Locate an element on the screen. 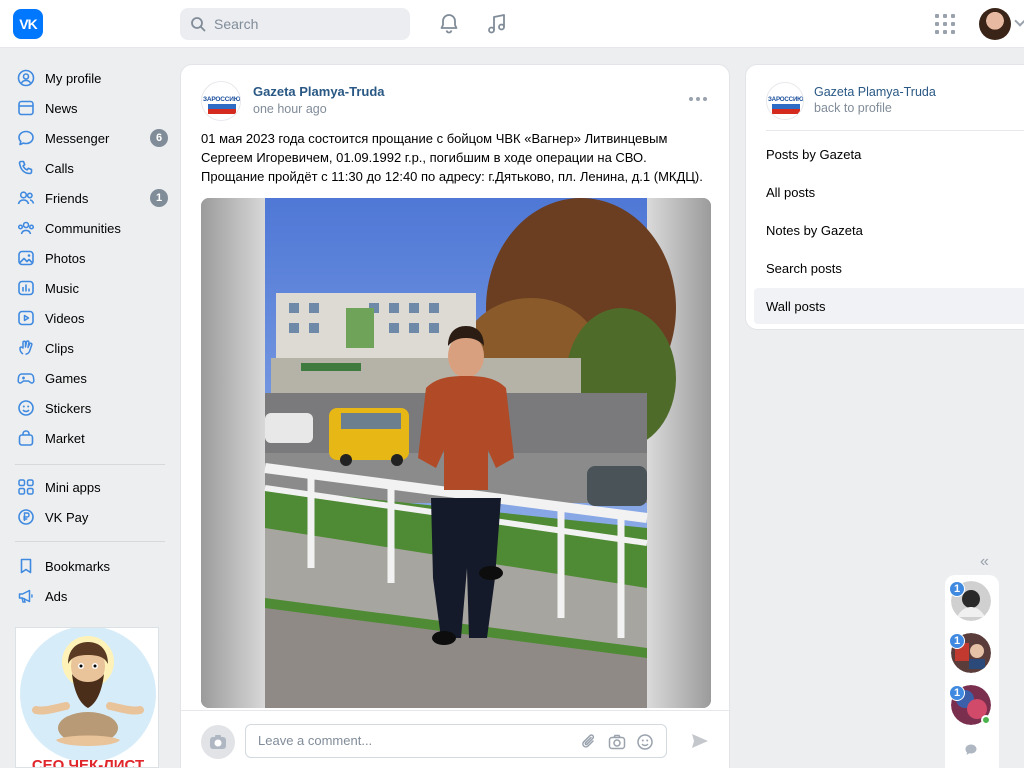  commenter-avatar is located at coordinates (218, 742).